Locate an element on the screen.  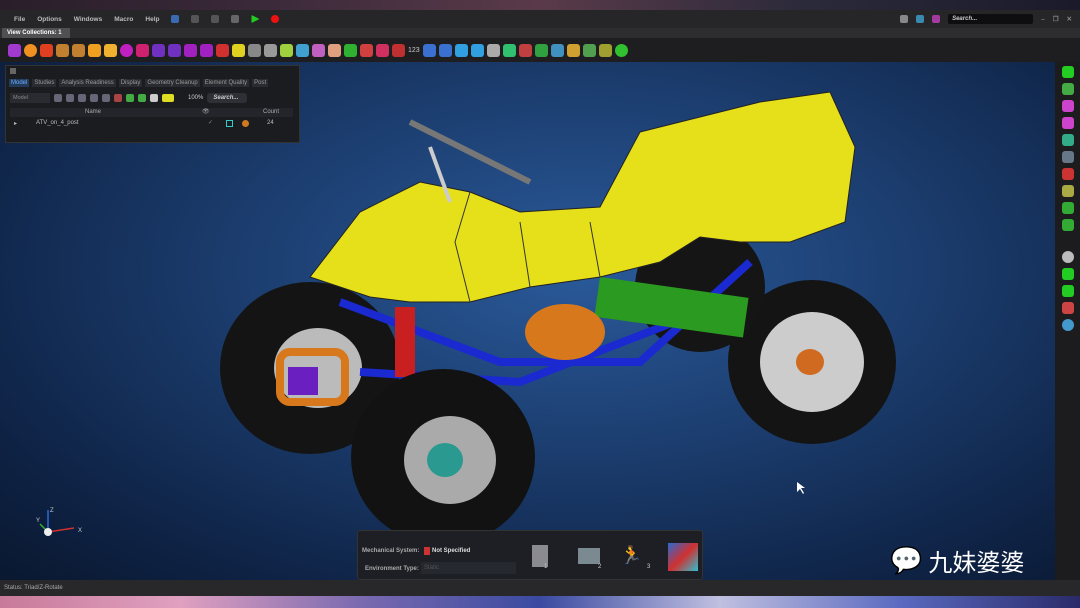
count-label: 123 is located at coordinates (414, 50).